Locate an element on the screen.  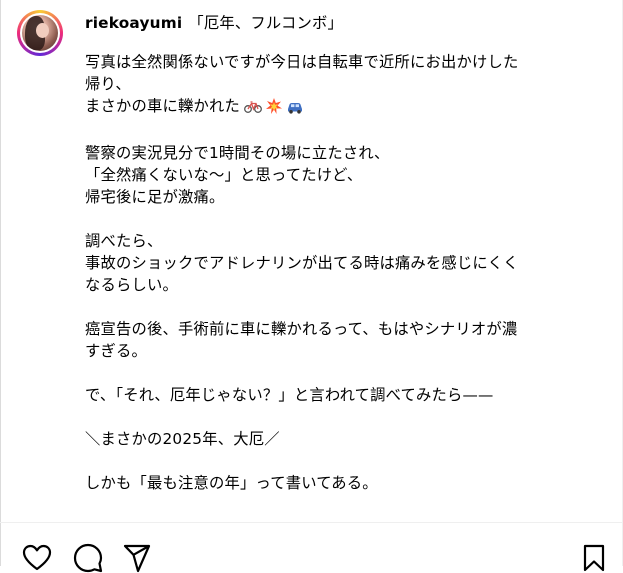
caption-paragraph: ＼まさかの2025年、大厄／ is located at coordinates (335, 439).